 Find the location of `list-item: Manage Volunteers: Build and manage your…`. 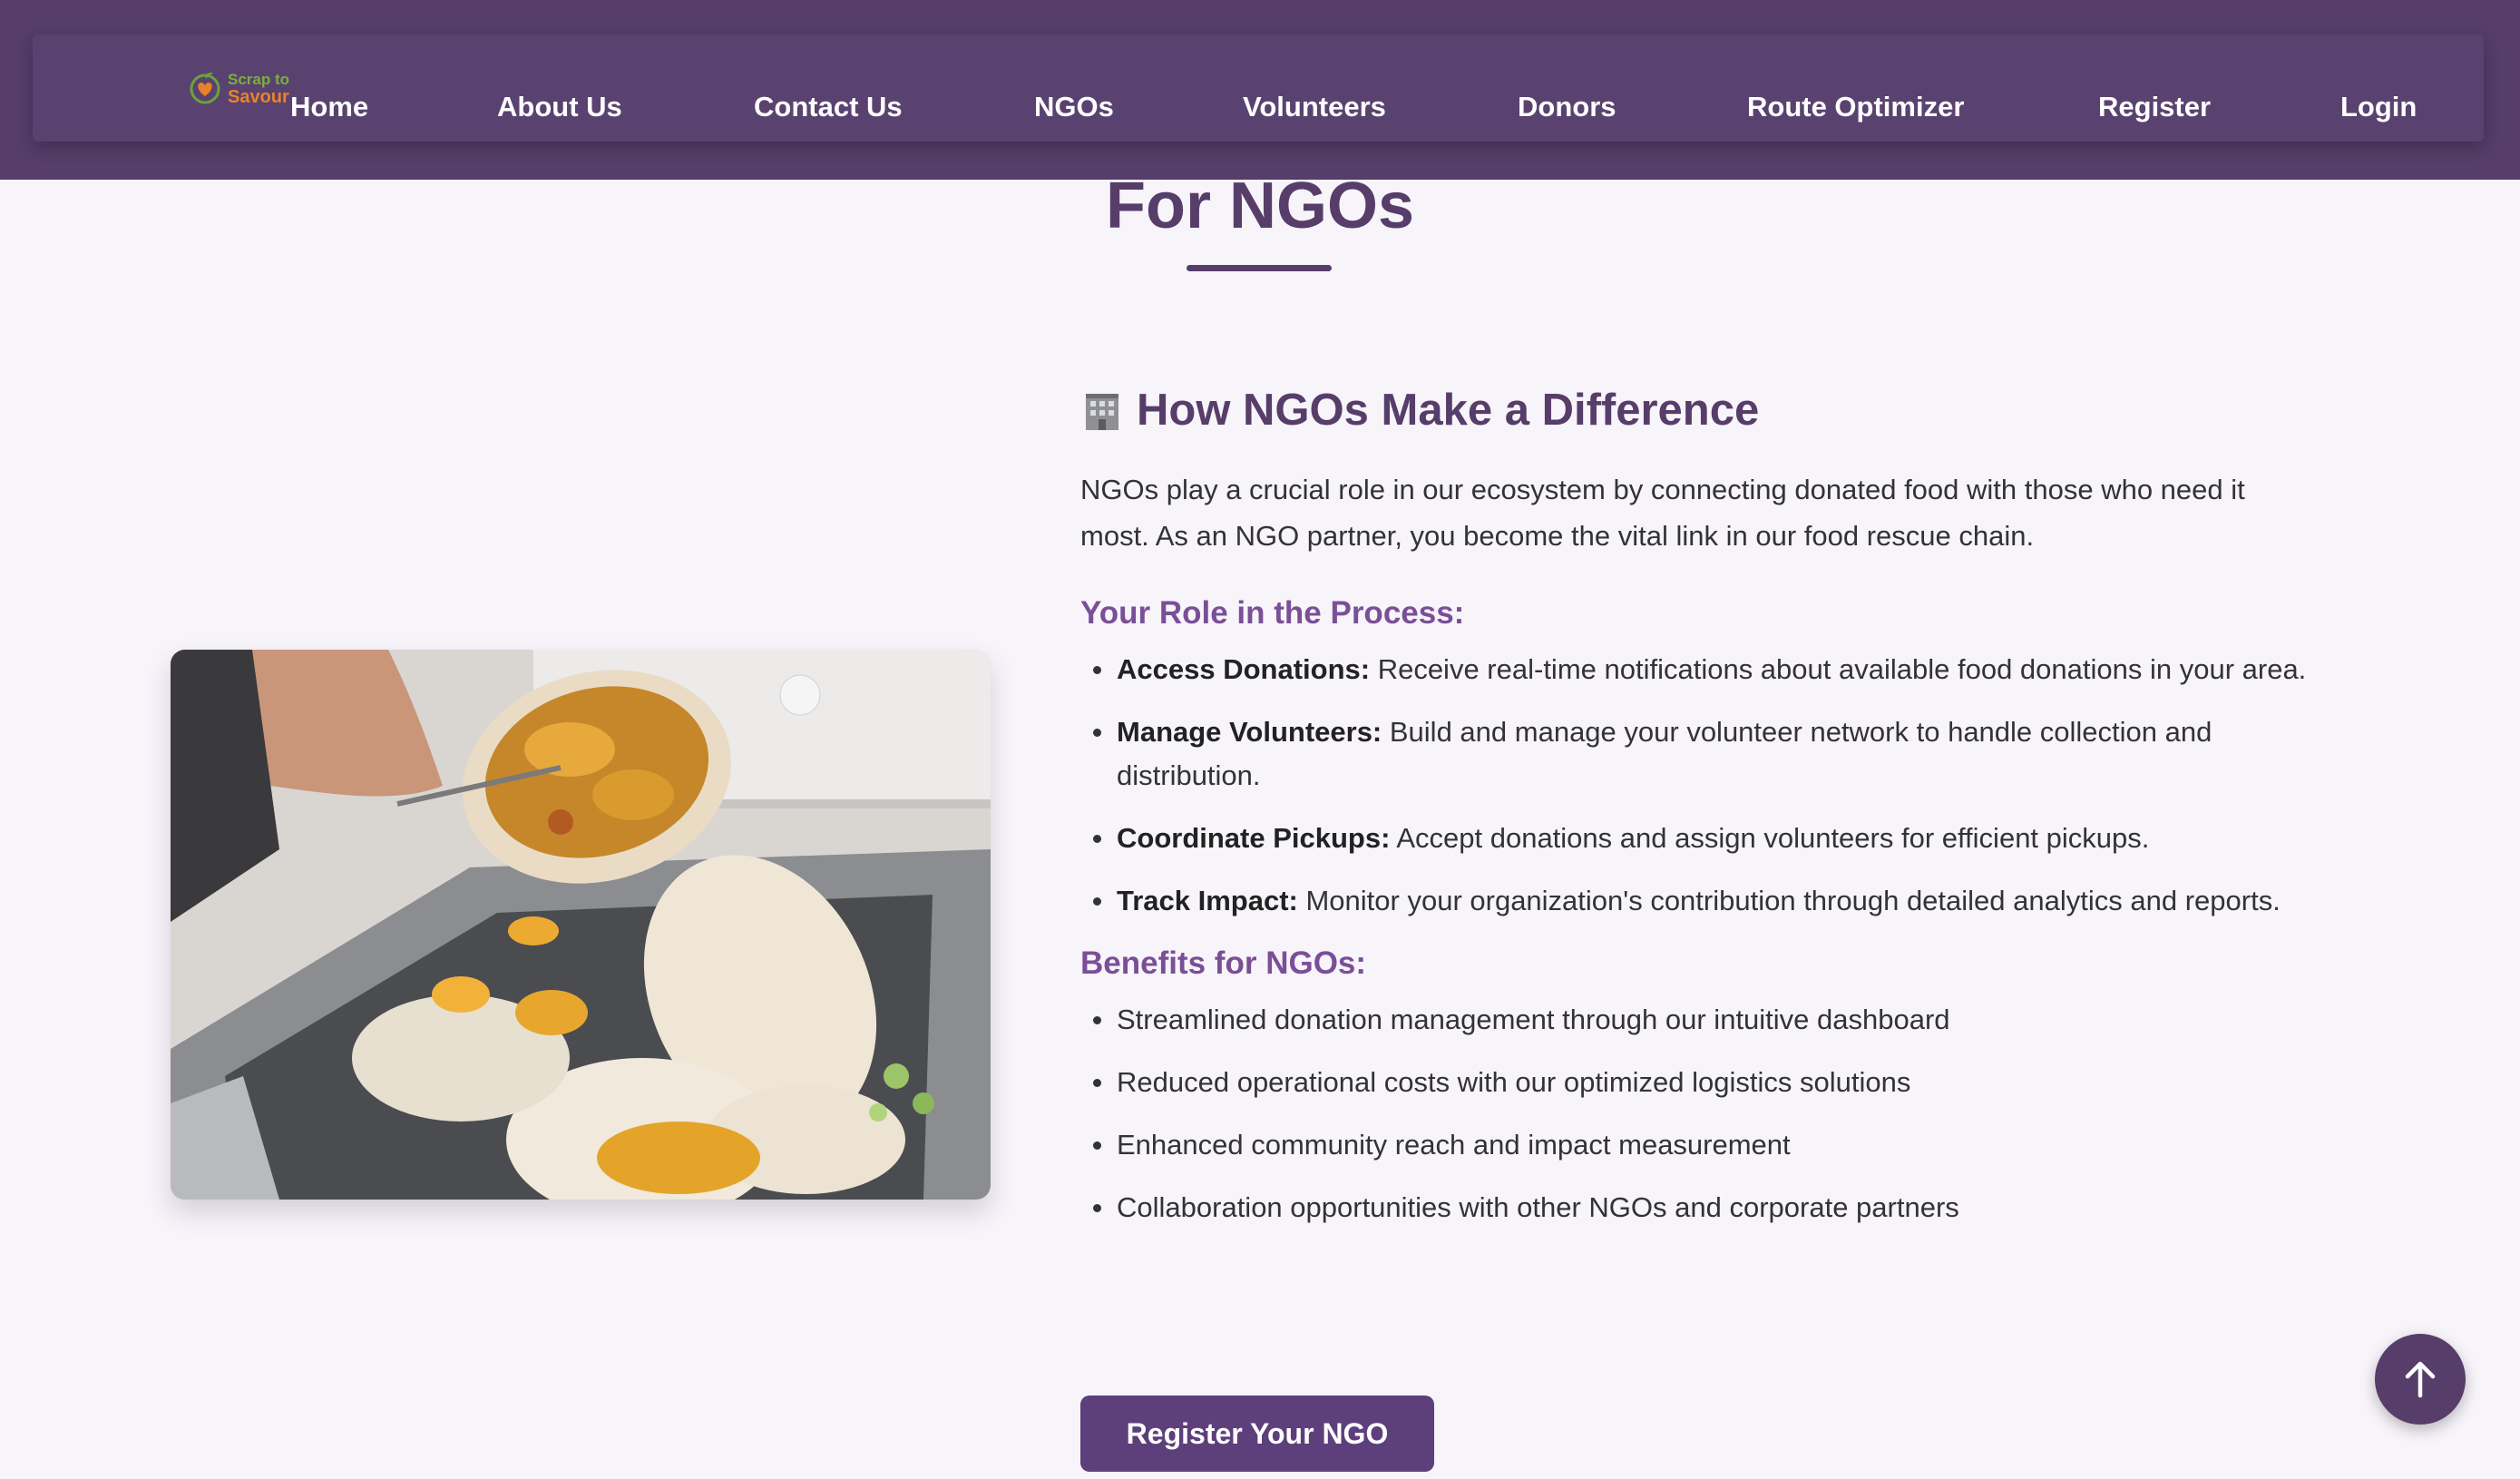

list-item: Manage Volunteers: Build and manage your… is located at coordinates (1697, 754).